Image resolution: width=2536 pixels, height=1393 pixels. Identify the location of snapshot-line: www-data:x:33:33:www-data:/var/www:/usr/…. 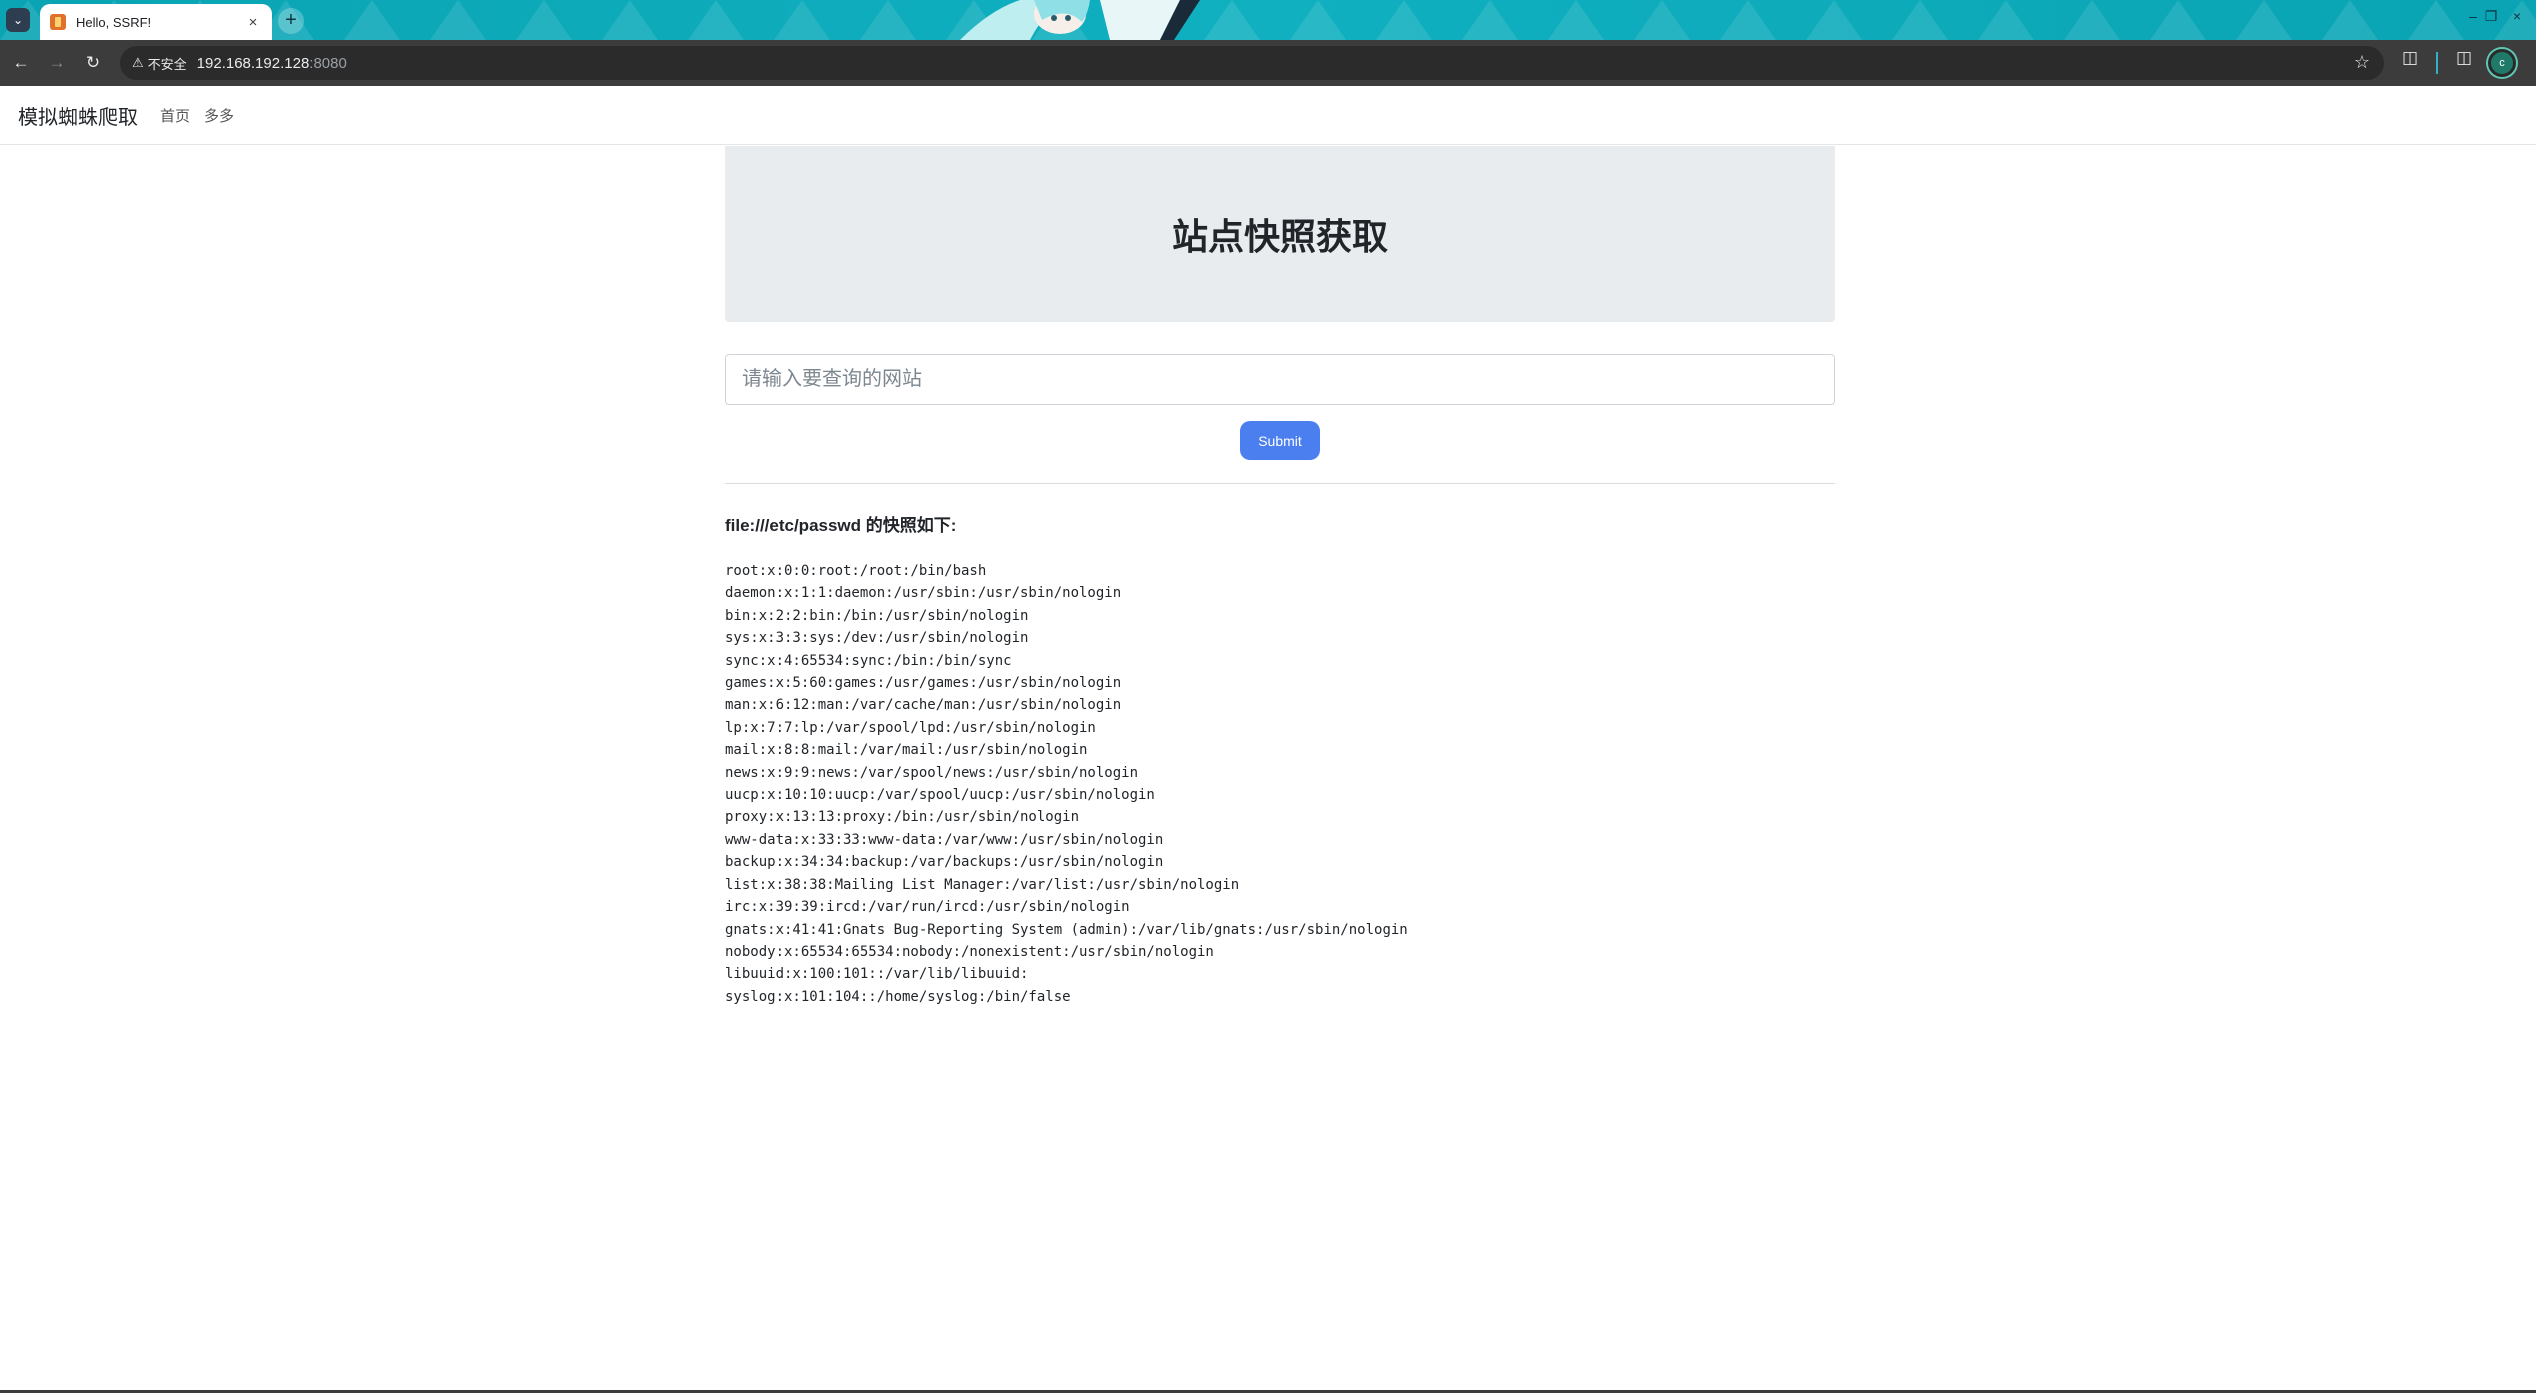
(944, 839).